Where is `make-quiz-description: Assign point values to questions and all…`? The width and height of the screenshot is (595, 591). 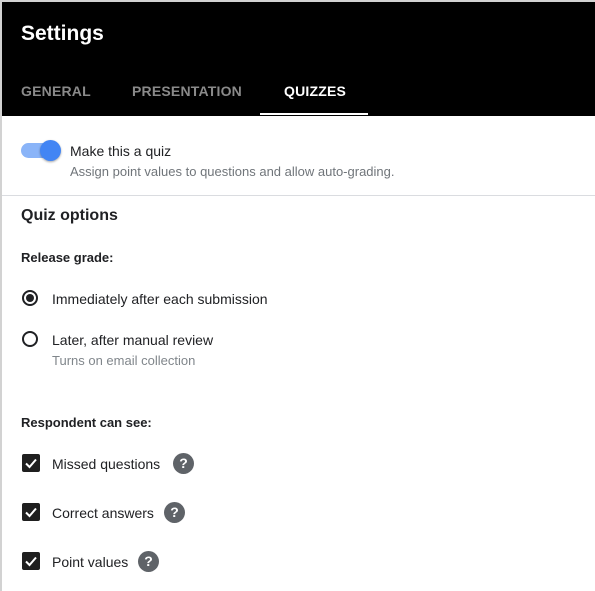
make-quiz-description: Assign point values to questions and all… is located at coordinates (232, 171).